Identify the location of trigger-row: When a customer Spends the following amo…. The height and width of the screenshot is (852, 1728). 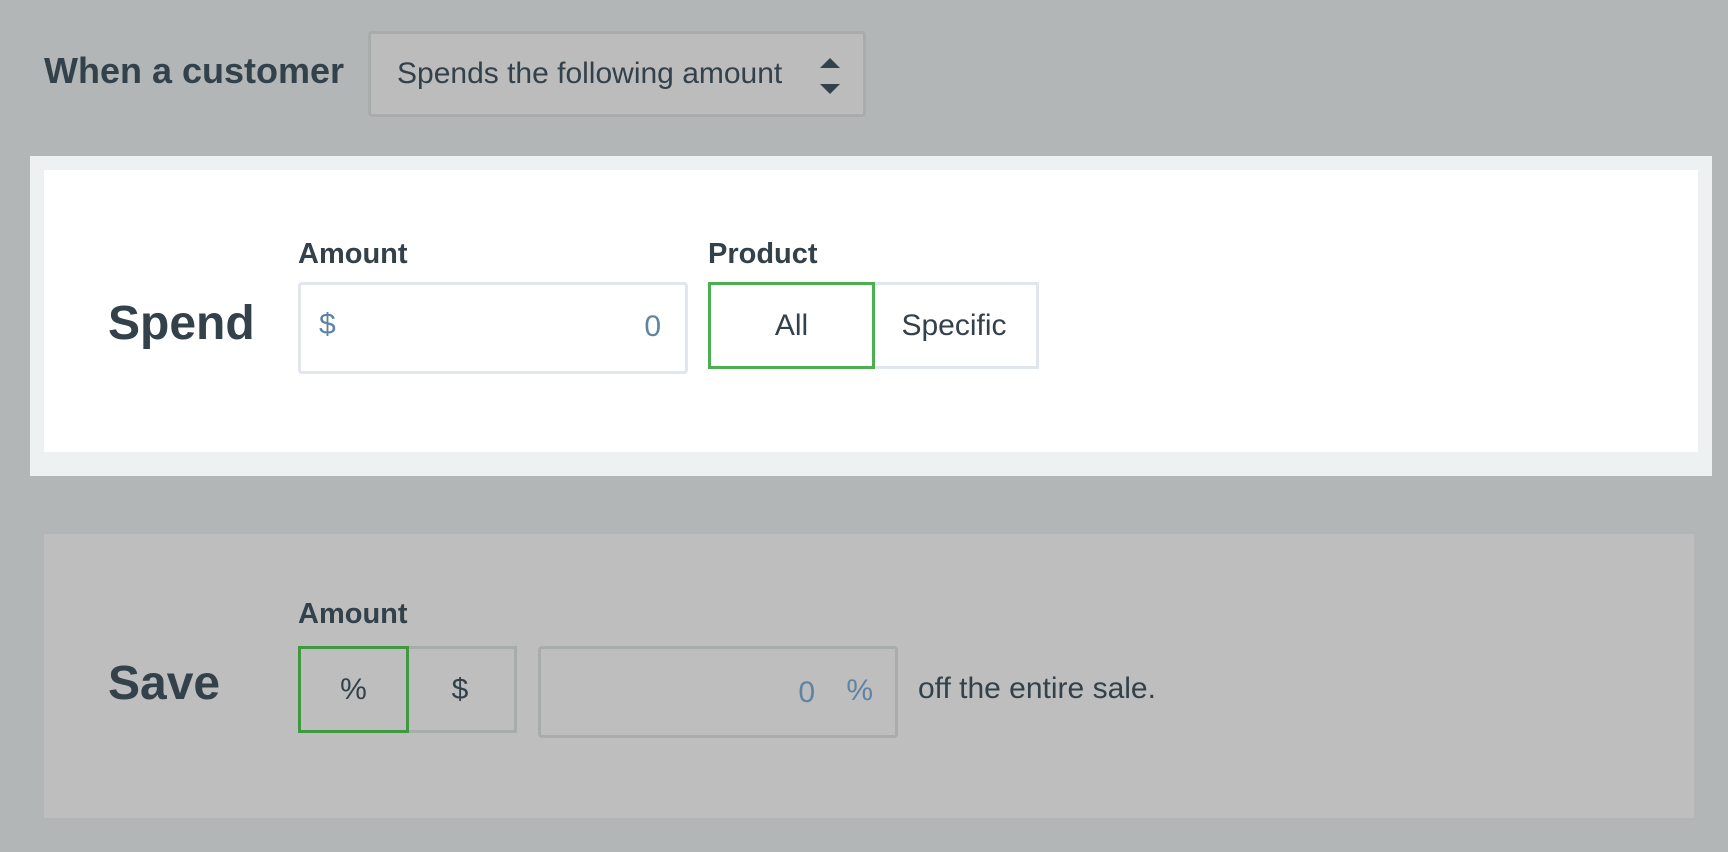
(455, 76).